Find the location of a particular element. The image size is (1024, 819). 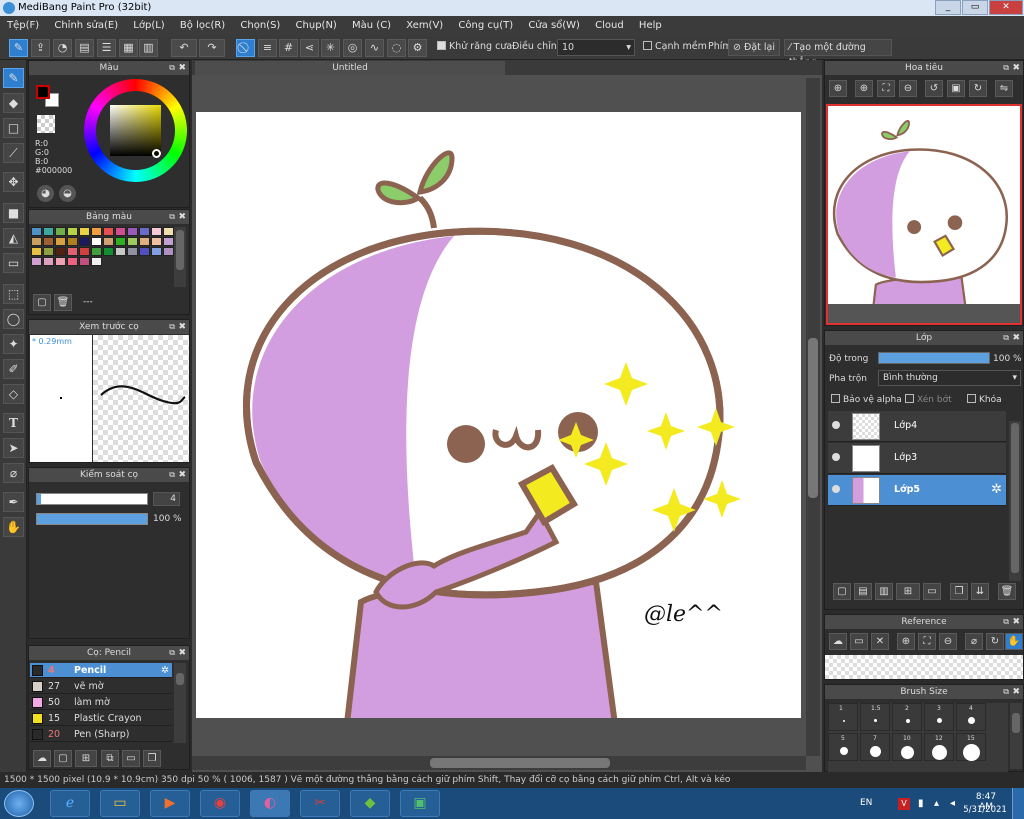

lock-checkbox: Khóa is located at coordinates (984, 399).